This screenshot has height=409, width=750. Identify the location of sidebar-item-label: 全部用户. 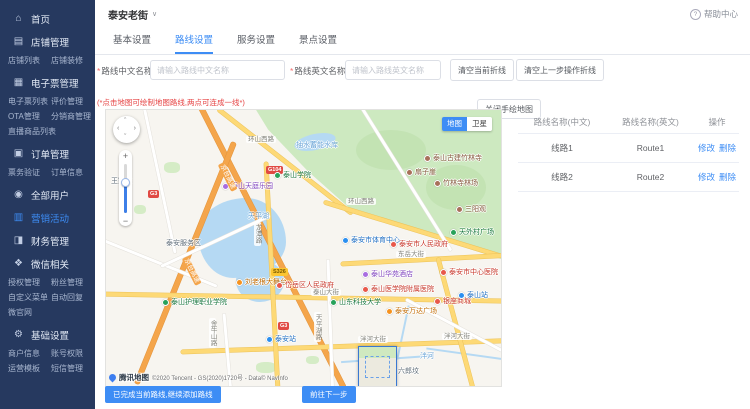
(50, 196).